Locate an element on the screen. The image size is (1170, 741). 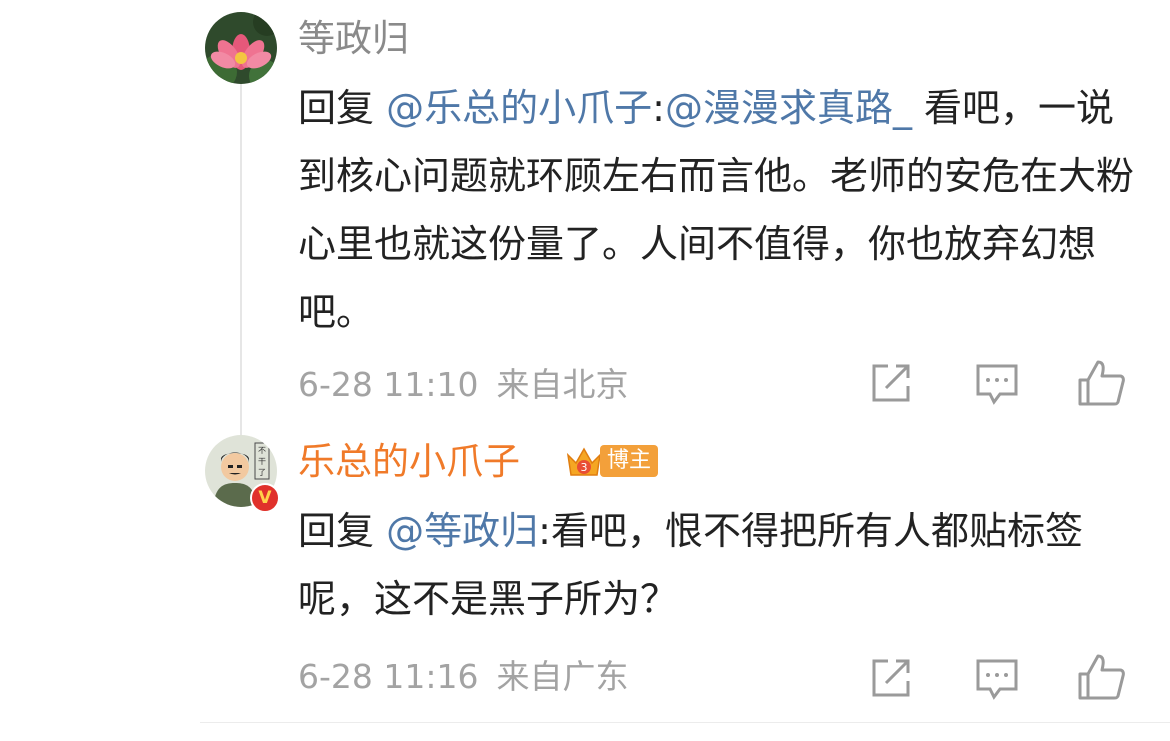
divider is located at coordinates (685, 722).